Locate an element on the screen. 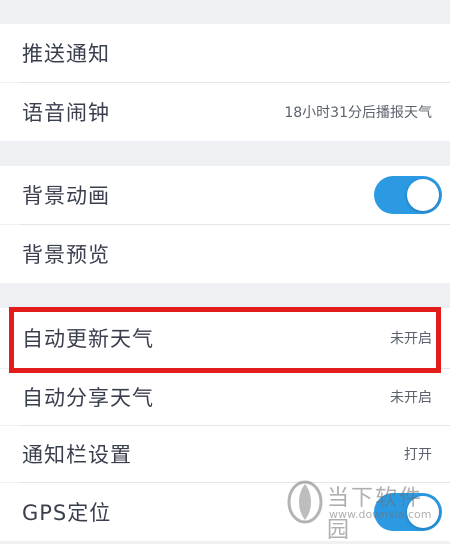  auto-share-weather-value: 未开启 is located at coordinates (411, 398).